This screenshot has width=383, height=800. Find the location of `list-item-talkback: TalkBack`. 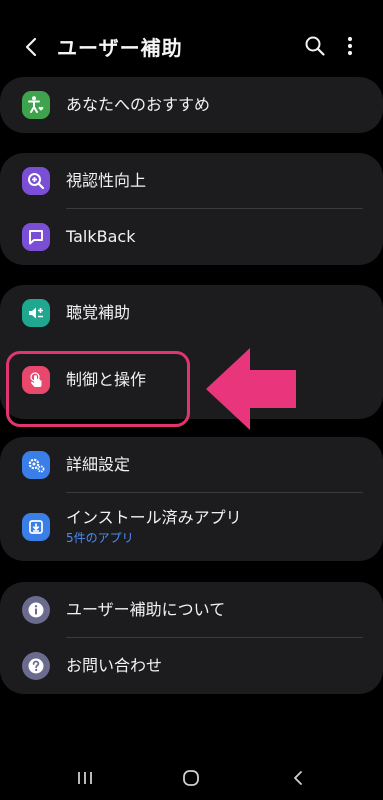

list-item-talkback: TalkBack is located at coordinates (191, 237).